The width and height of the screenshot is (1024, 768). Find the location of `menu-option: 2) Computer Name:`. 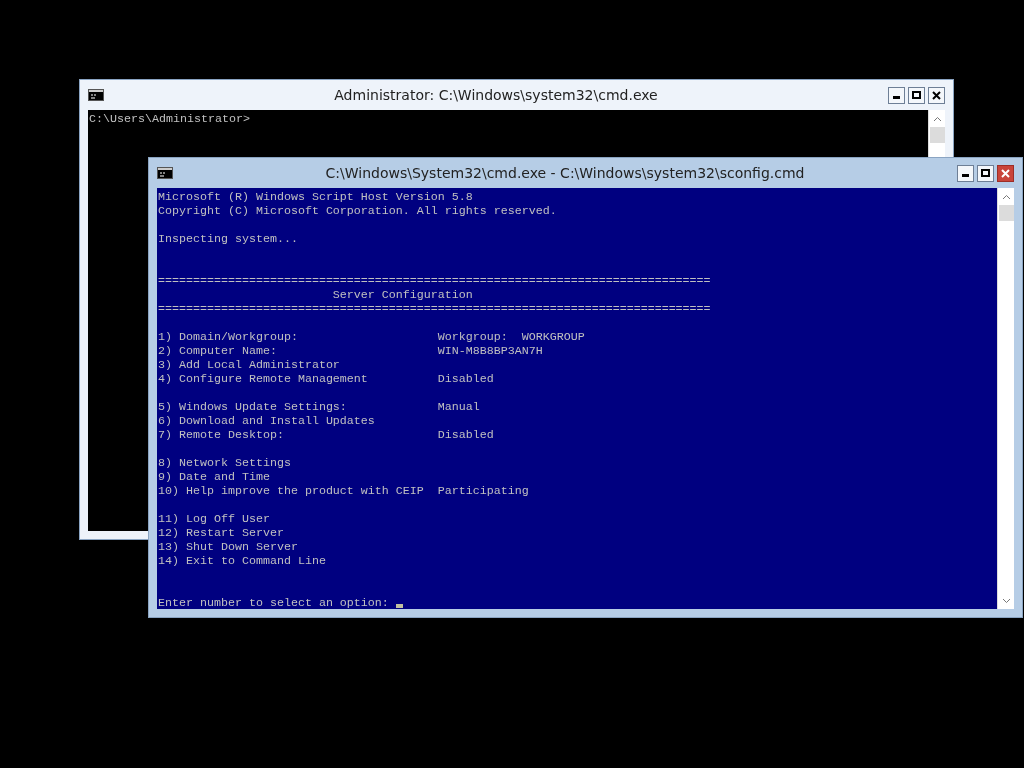

menu-option: 2) Computer Name: is located at coordinates (217, 351).